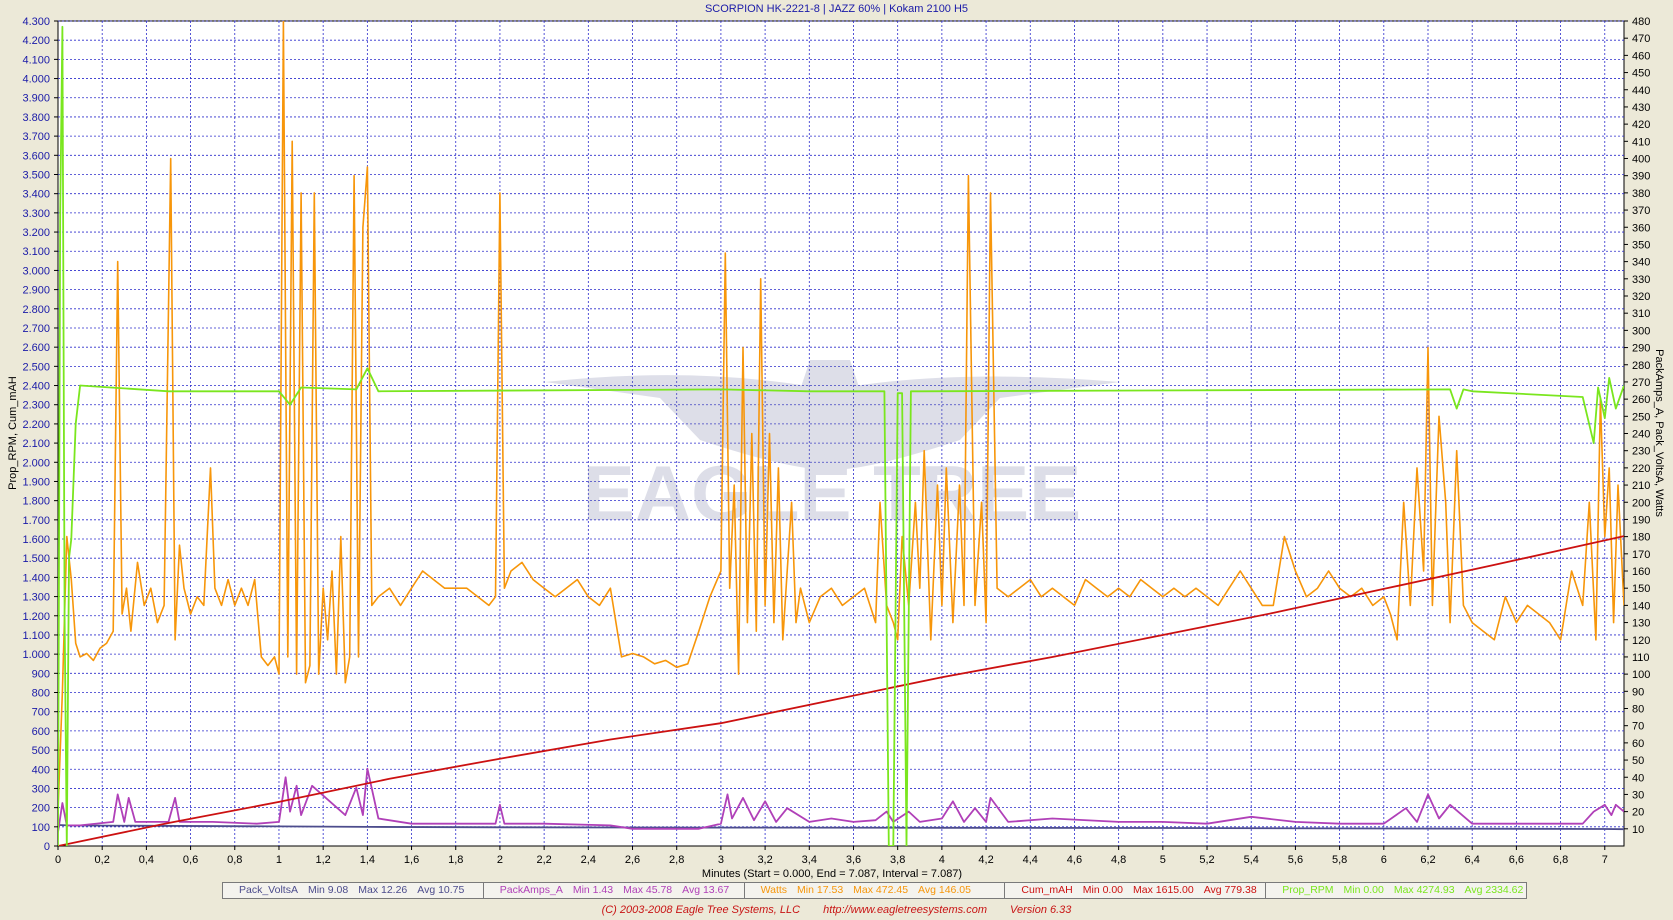 Image resolution: width=1673 pixels, height=920 pixels. I want to click on x-tick: 6,8, so click(1560, 860).